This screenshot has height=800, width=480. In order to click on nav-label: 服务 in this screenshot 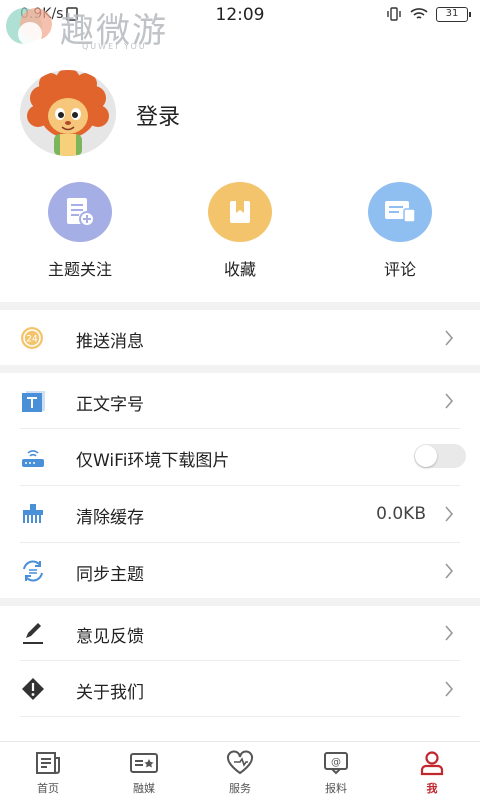, I will do `click(240, 788)`.